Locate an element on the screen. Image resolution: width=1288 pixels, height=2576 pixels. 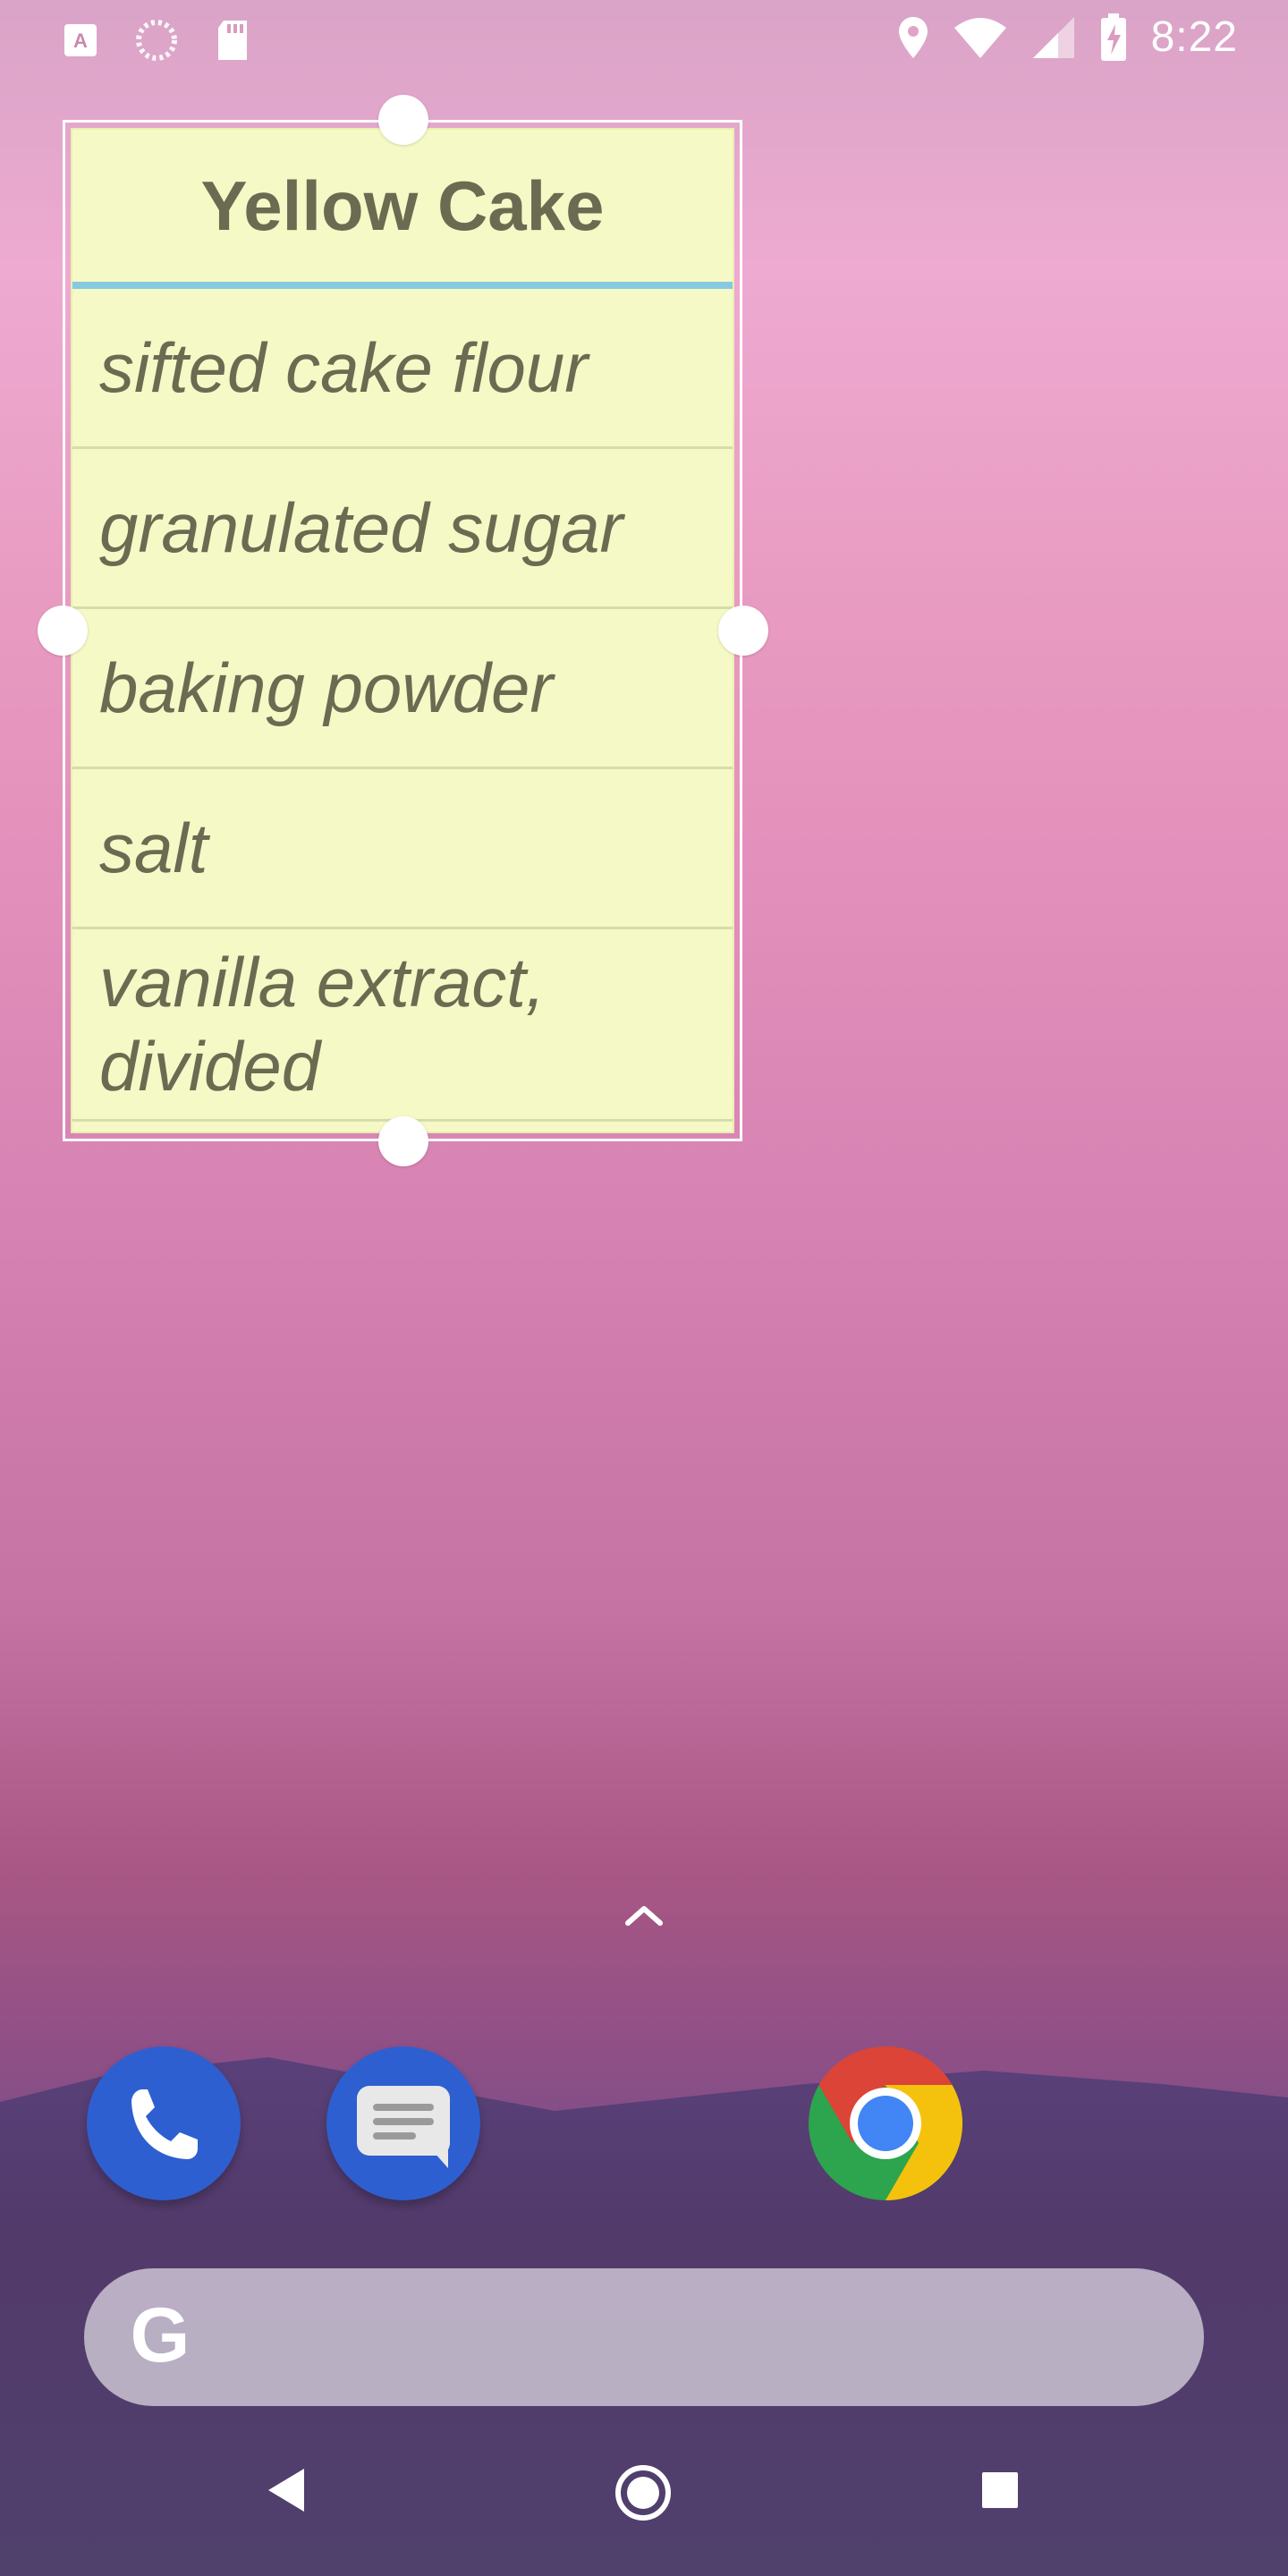
app-drawer-chevron-icon is located at coordinates (644, 1917).